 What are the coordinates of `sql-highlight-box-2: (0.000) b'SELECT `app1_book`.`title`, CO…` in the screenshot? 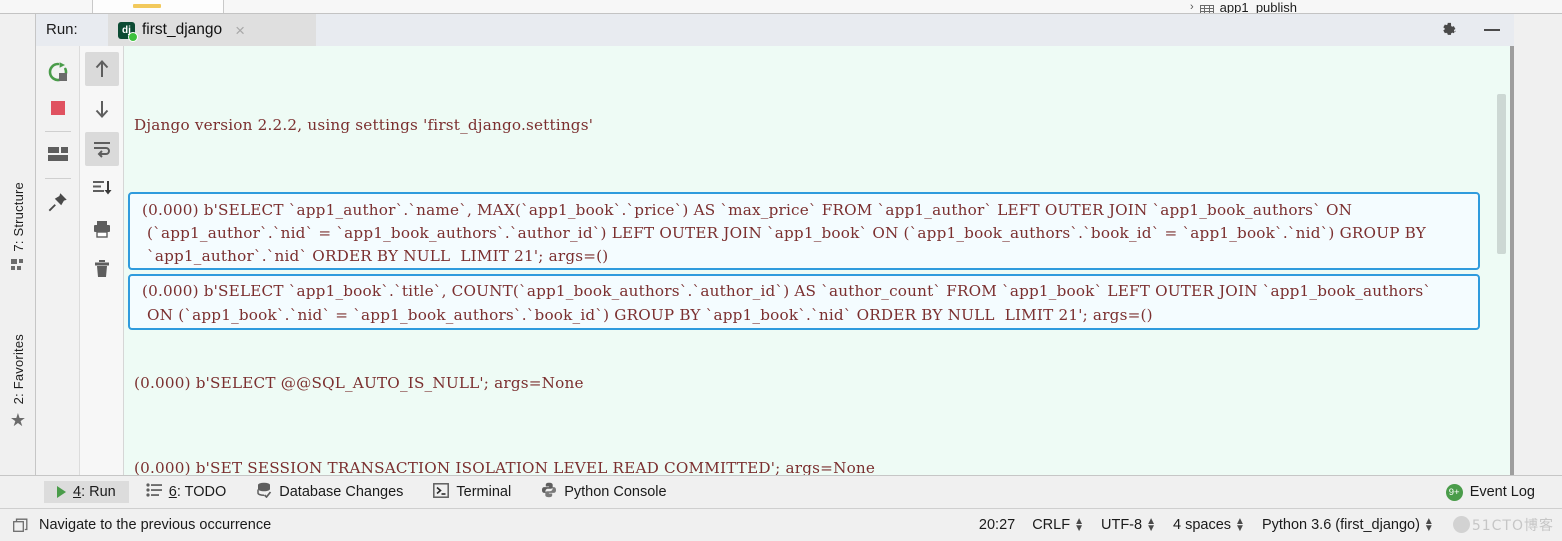 It's located at (804, 302).